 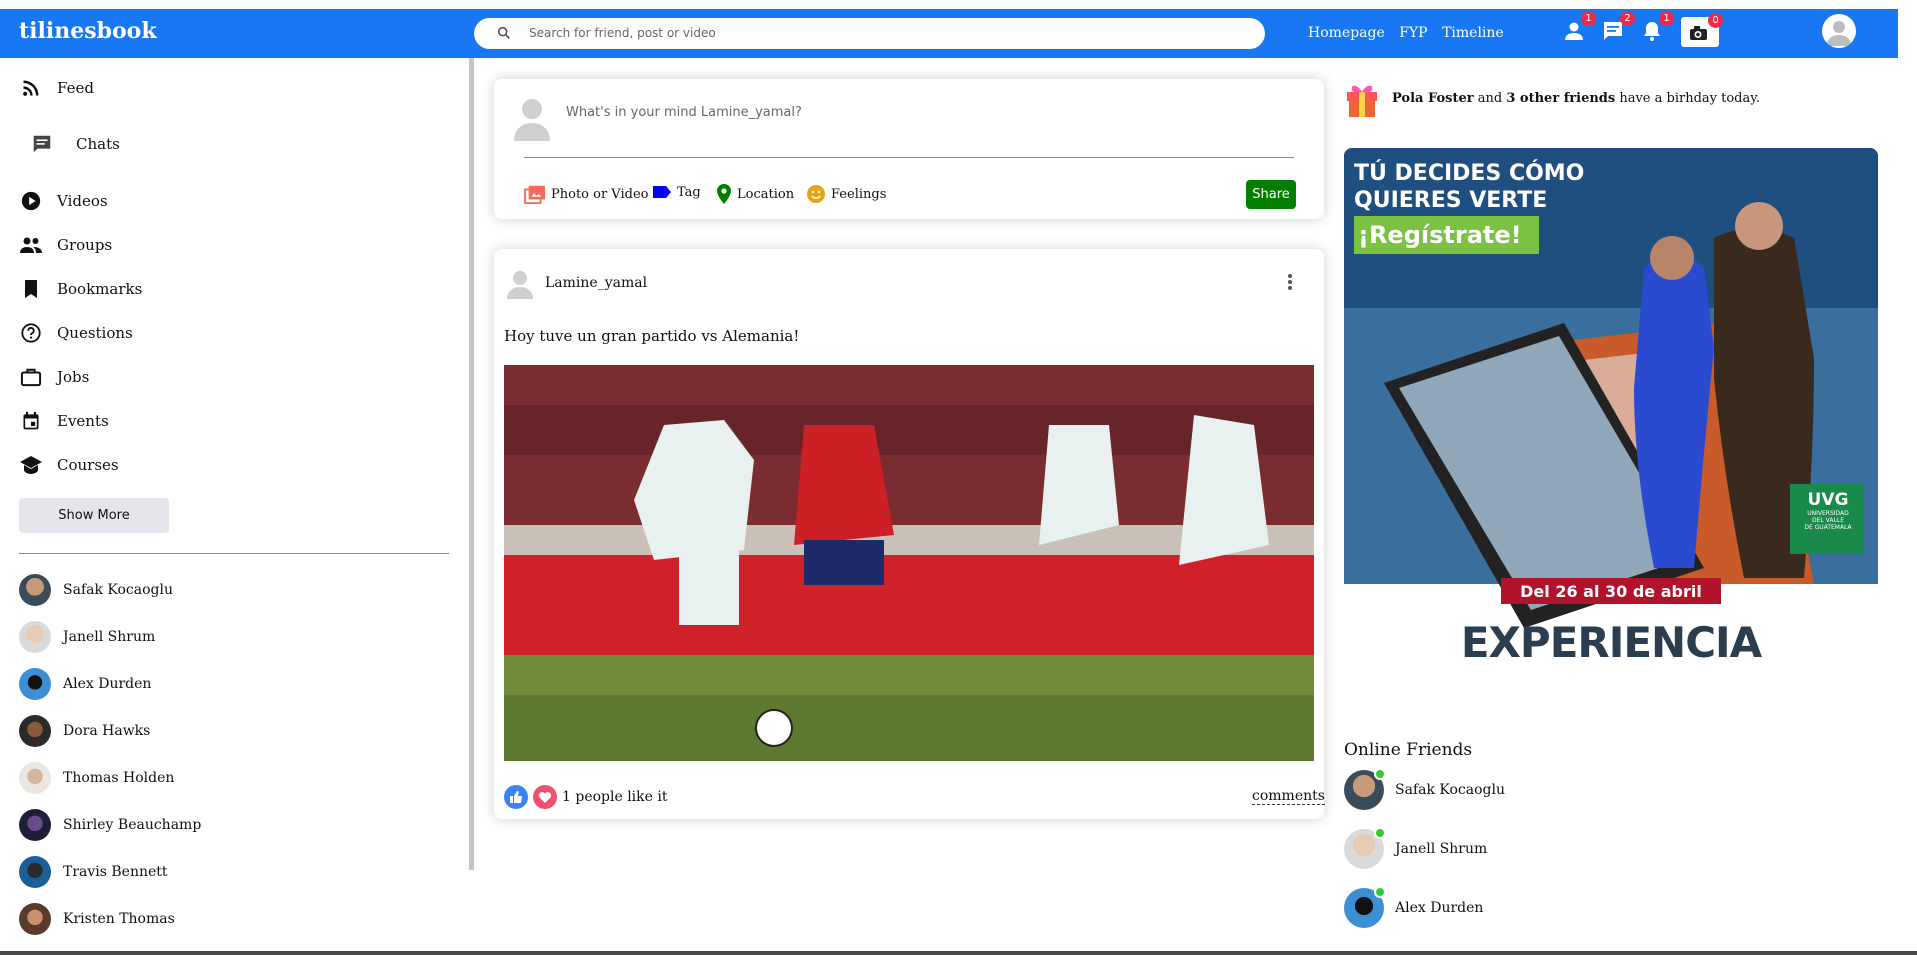 I want to click on friend-requests-button: 1, so click(x=1579, y=28).